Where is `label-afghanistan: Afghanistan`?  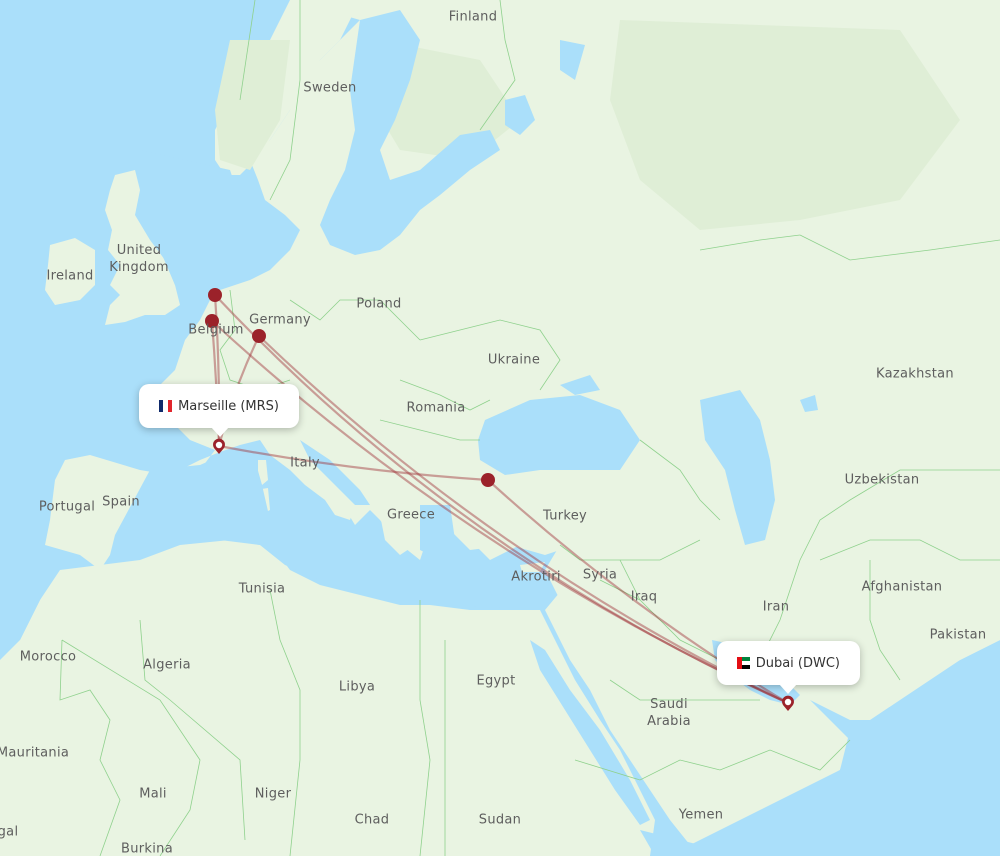 label-afghanistan: Afghanistan is located at coordinates (902, 587).